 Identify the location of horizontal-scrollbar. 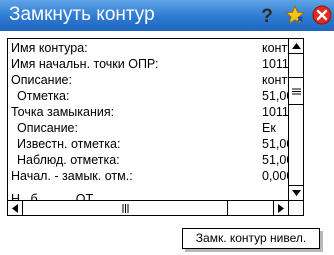
(148, 207).